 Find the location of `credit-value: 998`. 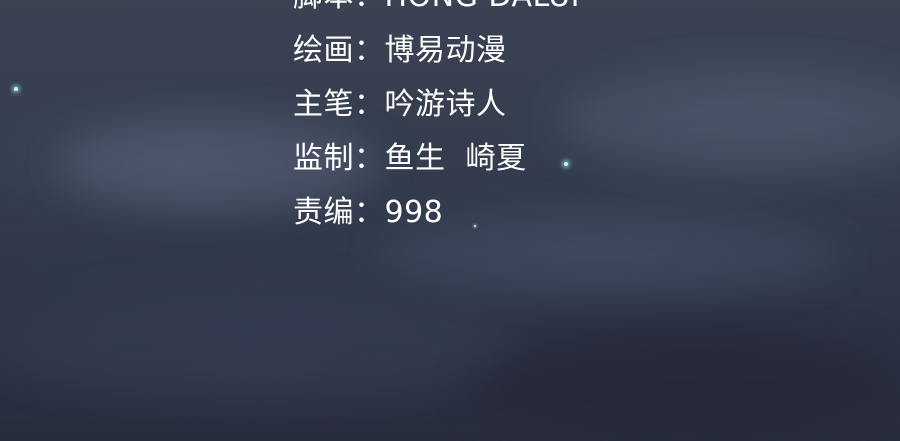

credit-value: 998 is located at coordinates (414, 212).